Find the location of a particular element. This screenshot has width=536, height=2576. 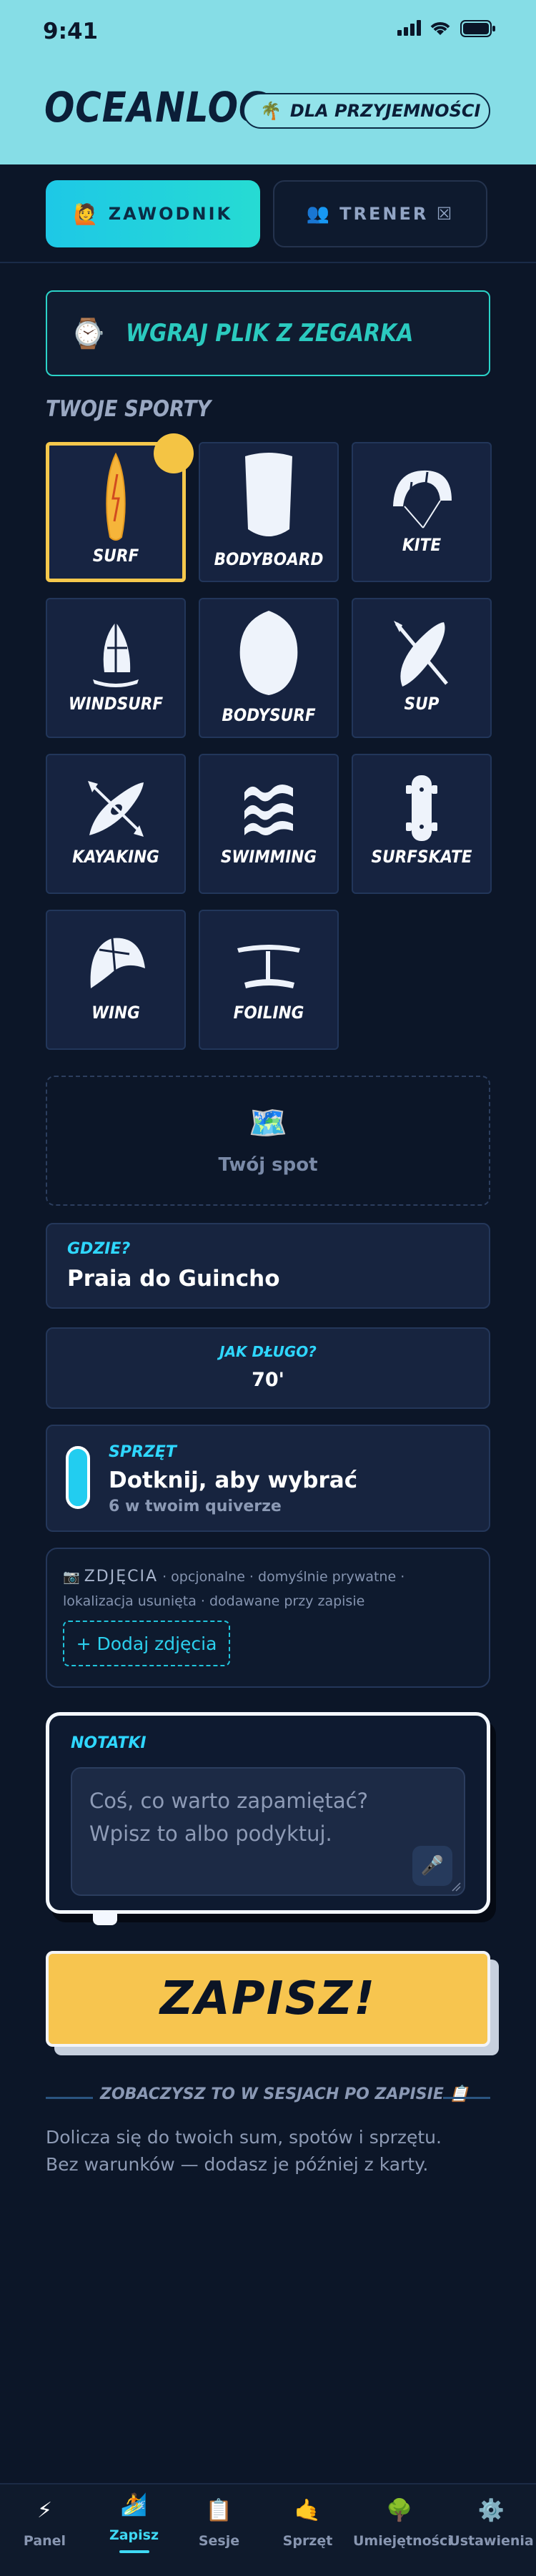

sport-tile-sup: SUP is located at coordinates (422, 668).